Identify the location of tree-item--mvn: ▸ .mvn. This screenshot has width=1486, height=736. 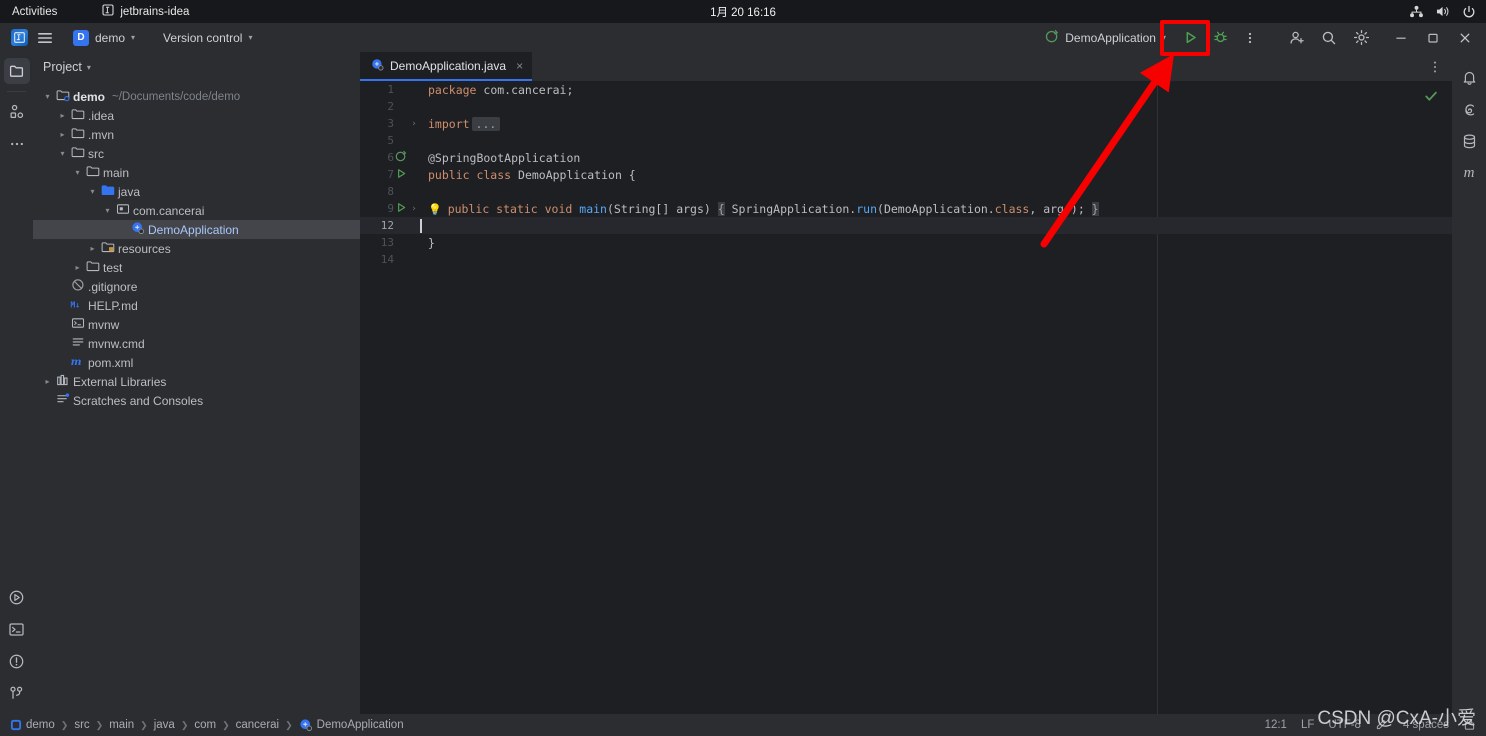
(196, 134).